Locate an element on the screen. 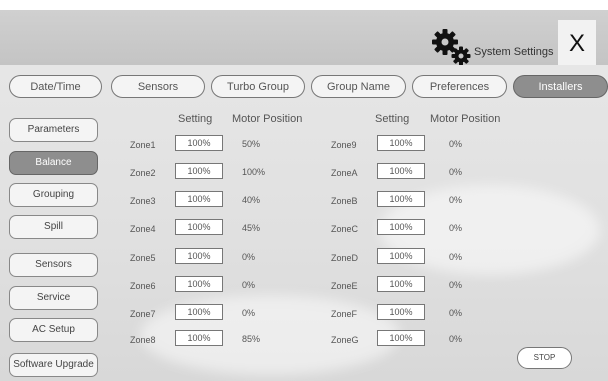  motor-position-value: 85% is located at coordinates (251, 339).